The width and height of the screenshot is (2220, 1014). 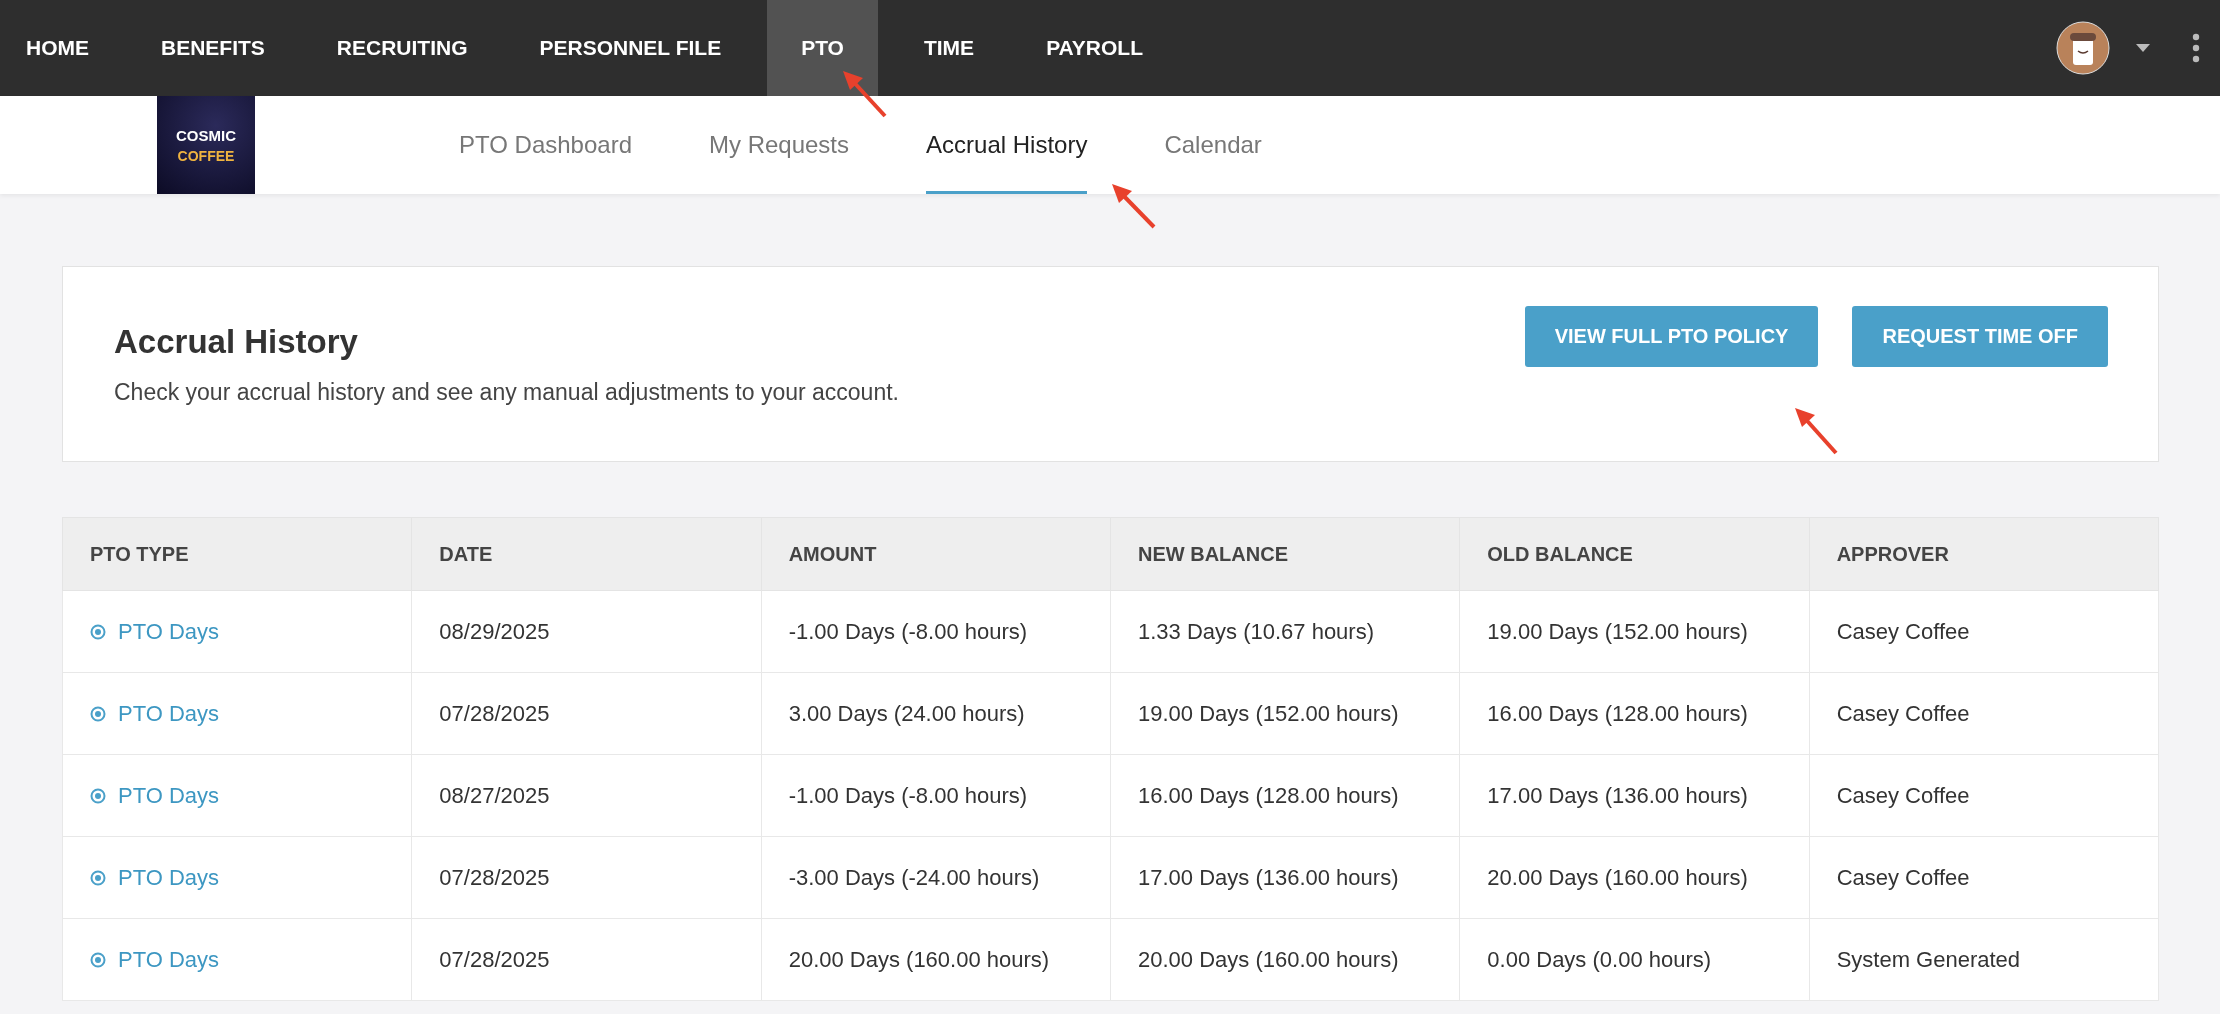 I want to click on action-button: REQUEST TIME OFF, so click(x=1980, y=336).